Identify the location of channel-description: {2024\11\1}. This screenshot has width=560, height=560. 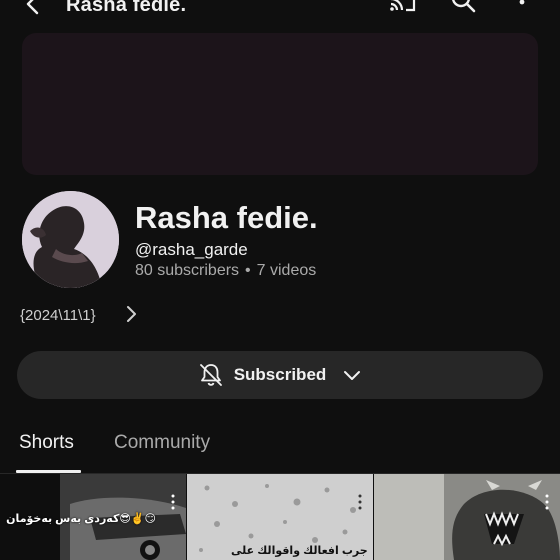
(58, 315).